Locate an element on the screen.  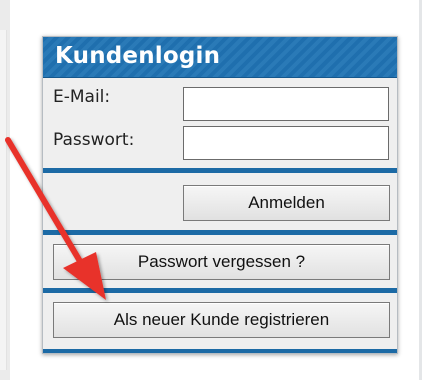
login-header: Kundenlogin is located at coordinates (220, 57).